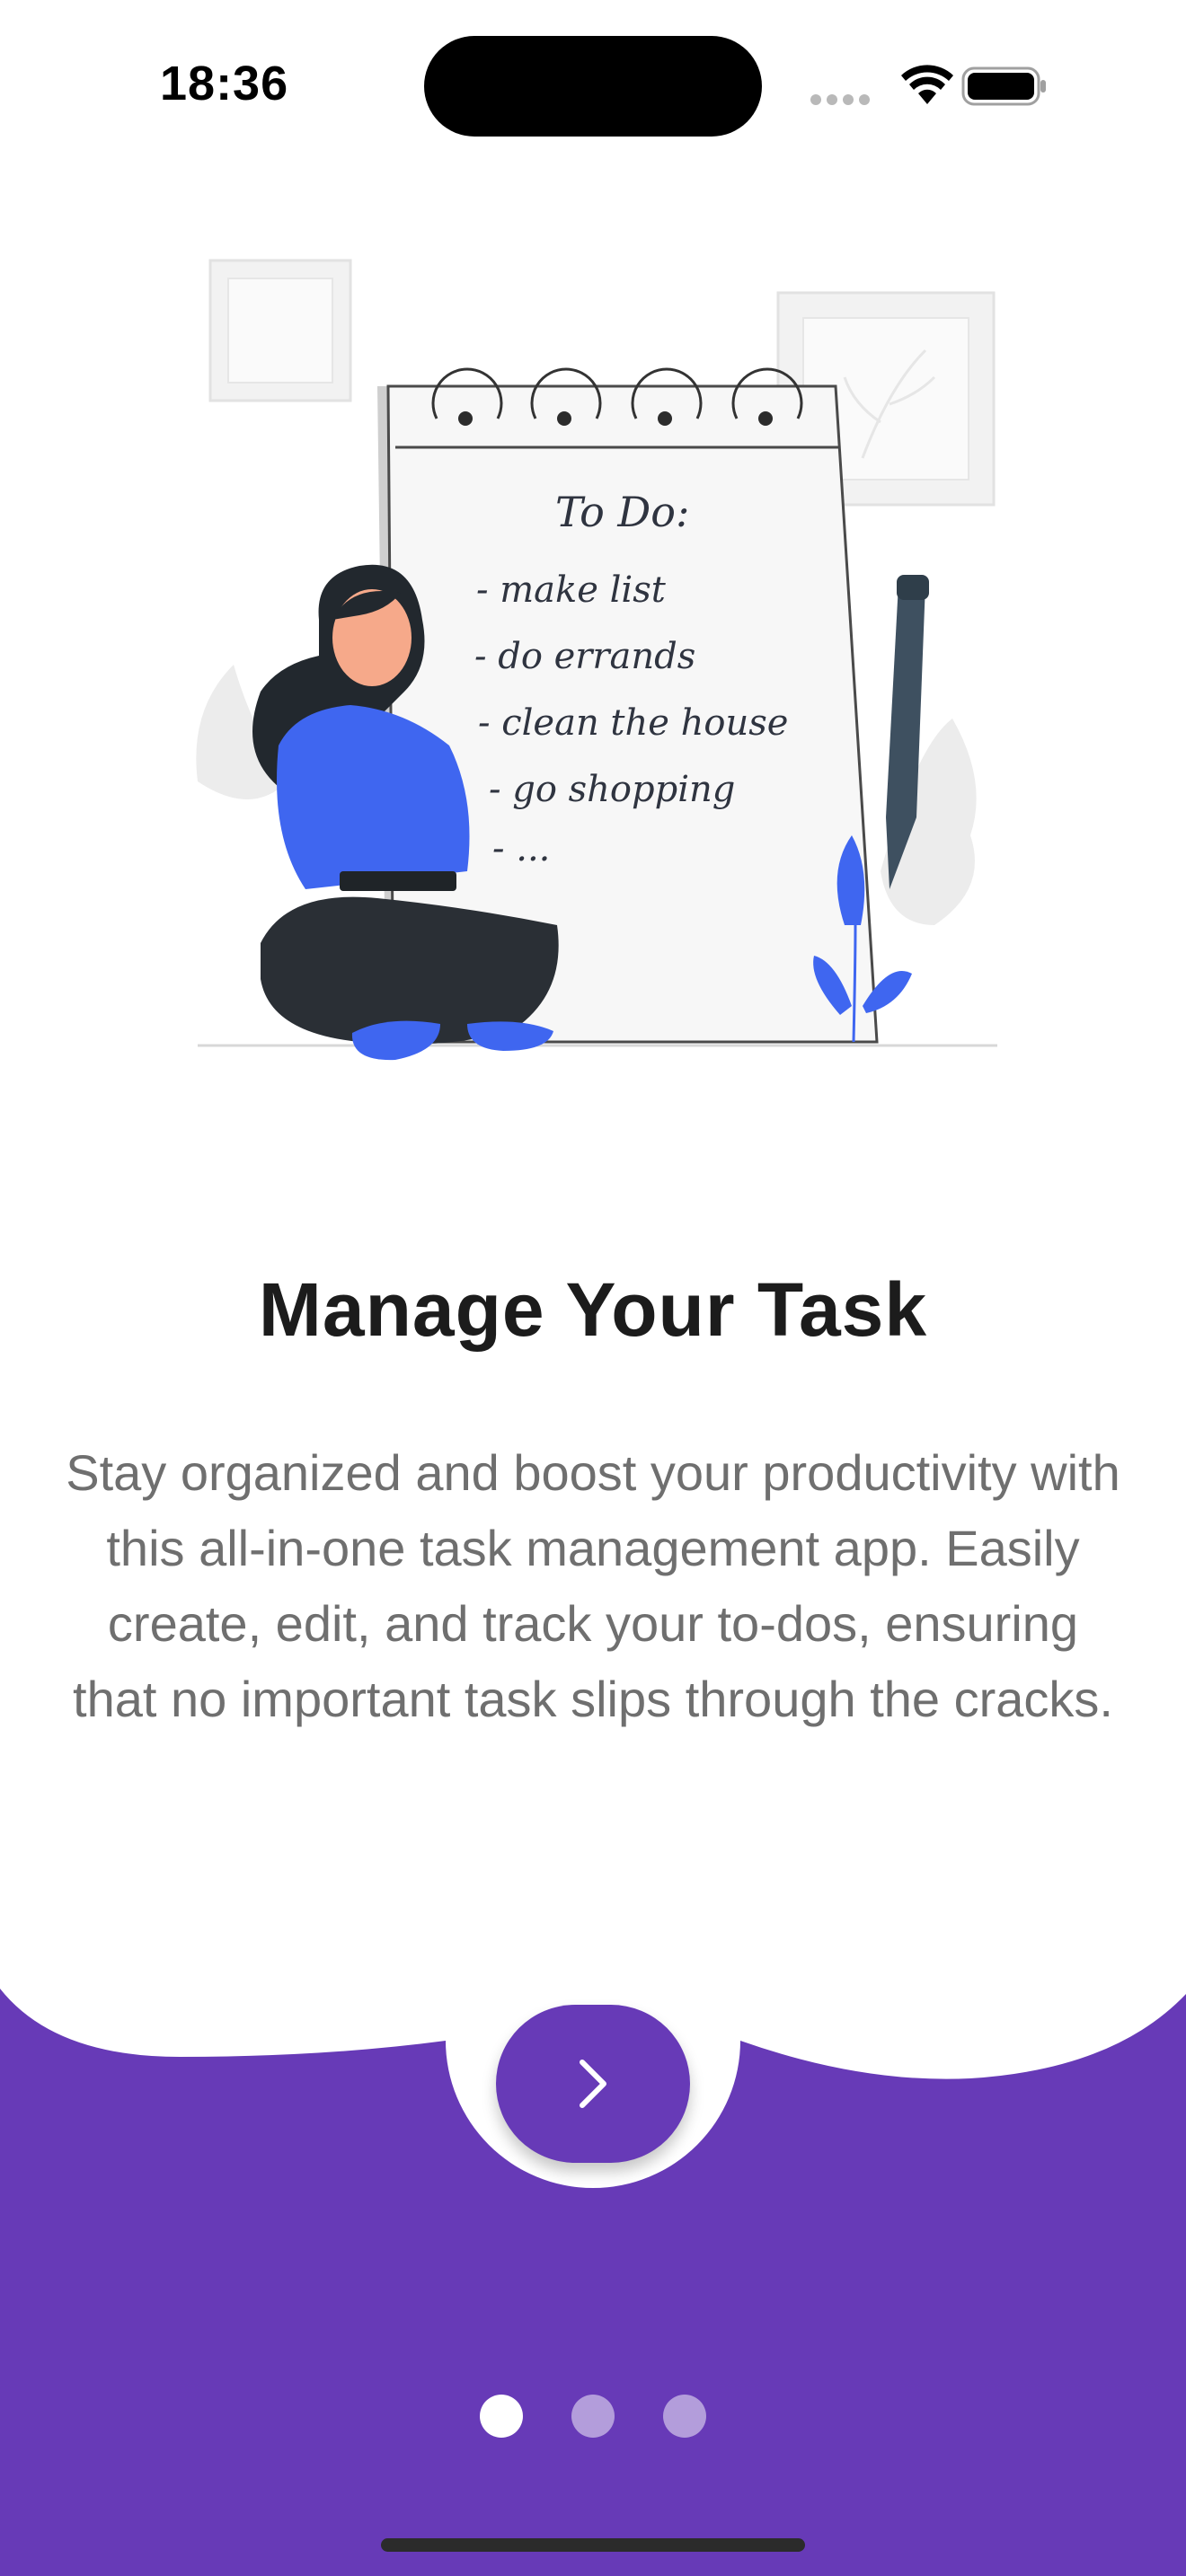  I want to click on home-indicator, so click(593, 2545).